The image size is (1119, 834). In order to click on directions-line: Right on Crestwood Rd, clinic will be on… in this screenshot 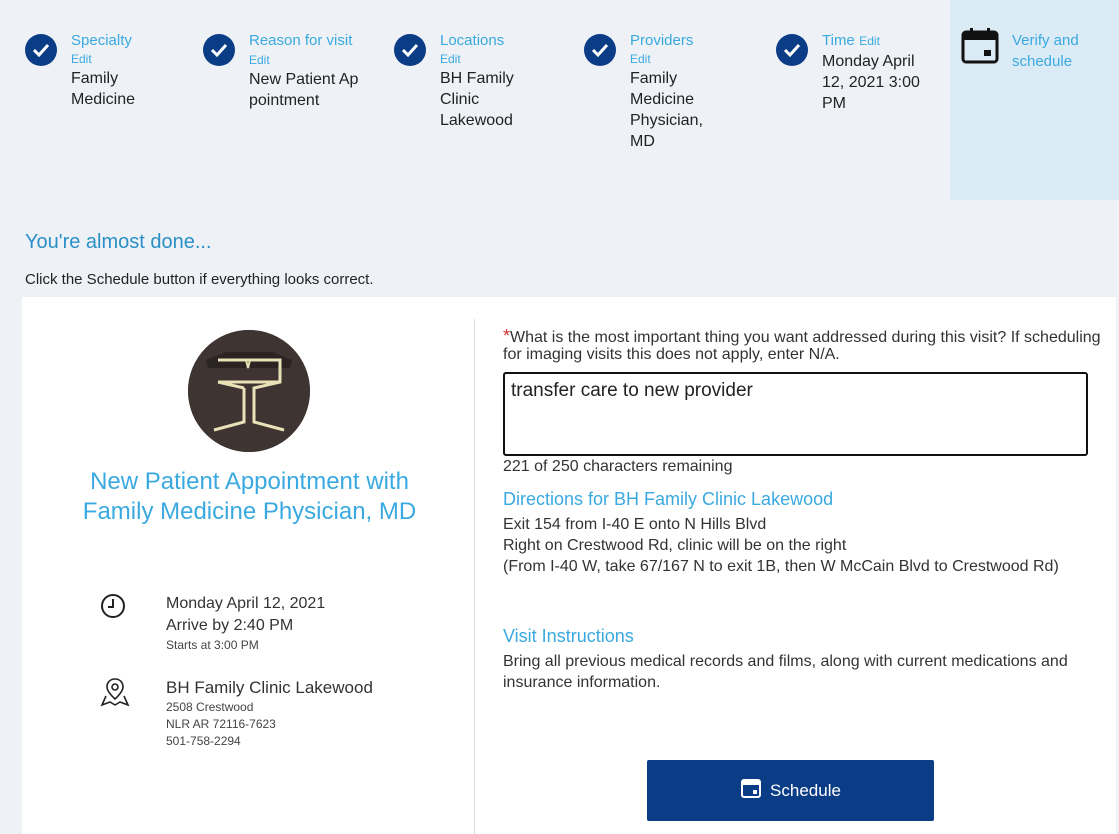, I will do `click(675, 545)`.